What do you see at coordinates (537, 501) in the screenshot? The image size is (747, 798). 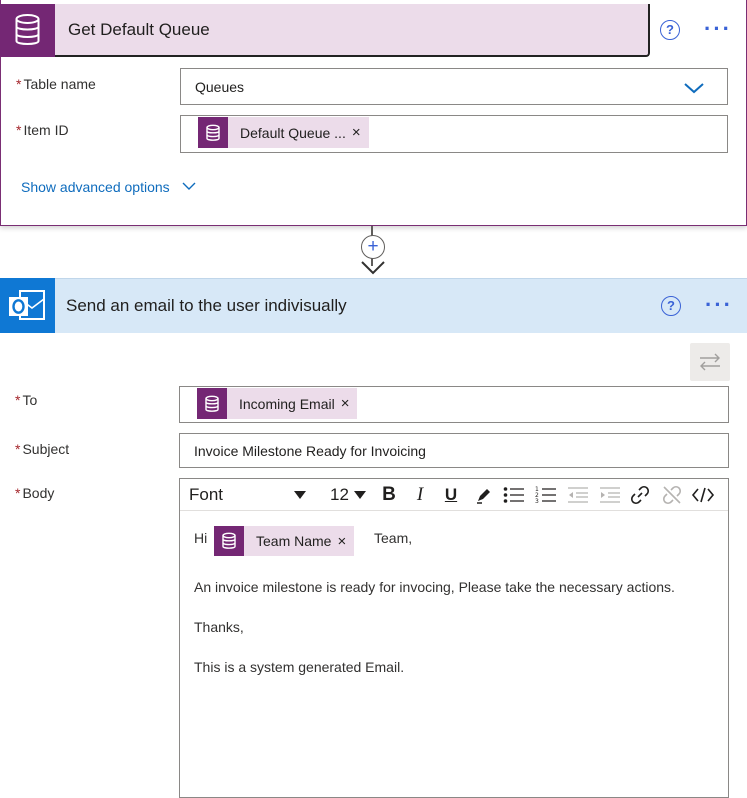 I see `svg-text: 3` at bounding box center [537, 501].